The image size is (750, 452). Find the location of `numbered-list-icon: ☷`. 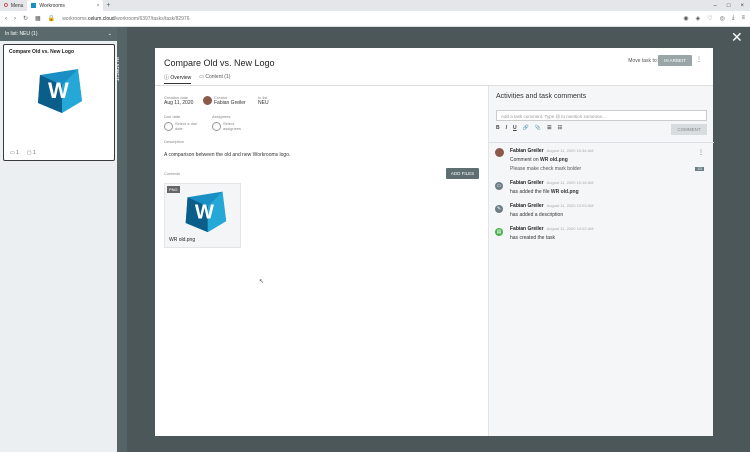

numbered-list-icon: ☷ is located at coordinates (560, 128).